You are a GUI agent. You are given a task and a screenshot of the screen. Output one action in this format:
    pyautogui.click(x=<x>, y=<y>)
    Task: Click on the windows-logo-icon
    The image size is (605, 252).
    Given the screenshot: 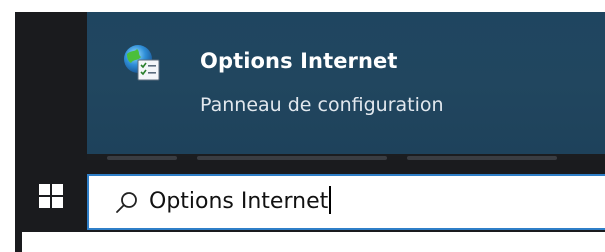 What is the action you would take?
    pyautogui.click(x=51, y=196)
    